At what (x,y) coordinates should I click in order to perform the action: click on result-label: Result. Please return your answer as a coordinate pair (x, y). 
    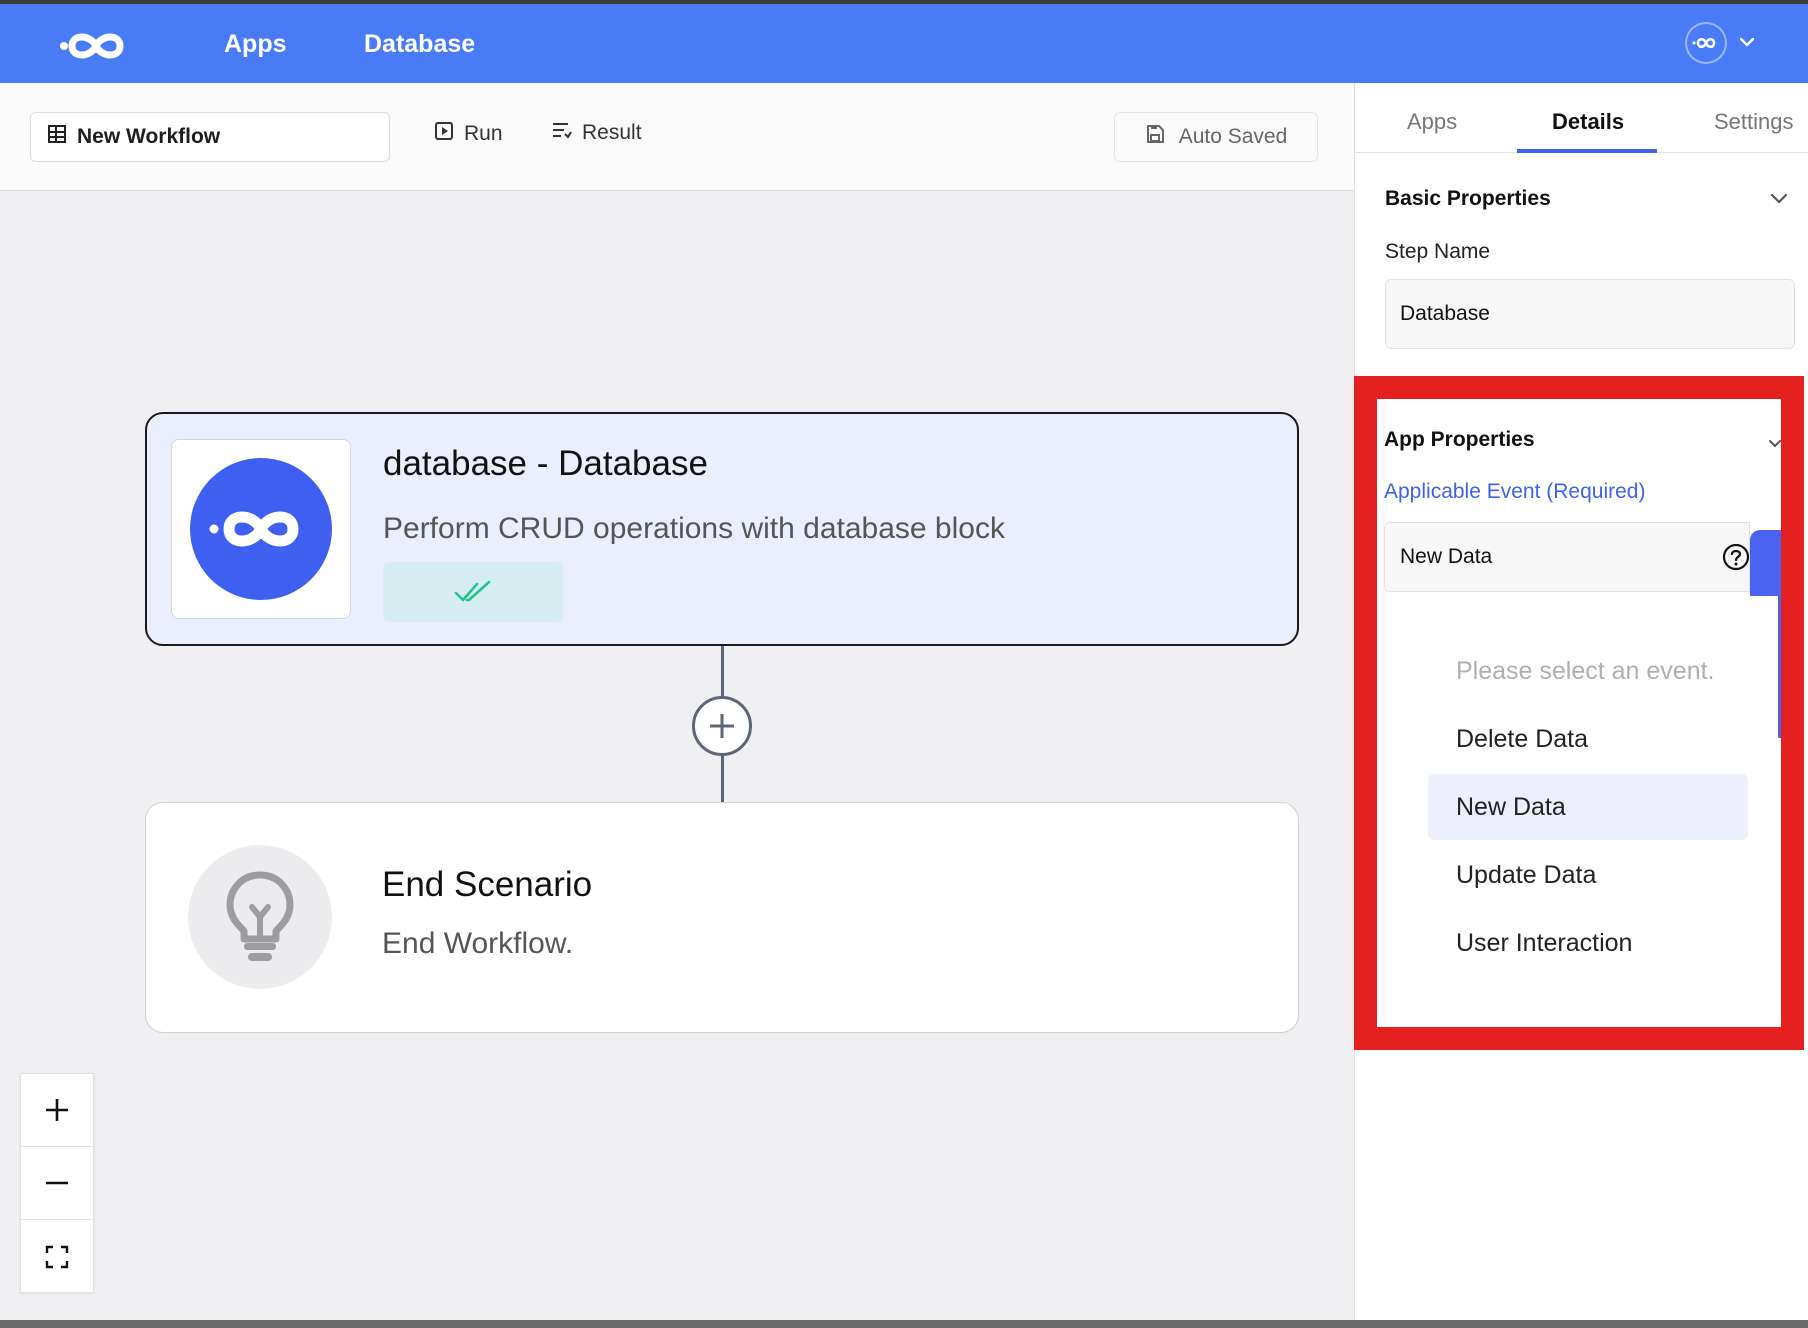
    Looking at the image, I should click on (612, 132).